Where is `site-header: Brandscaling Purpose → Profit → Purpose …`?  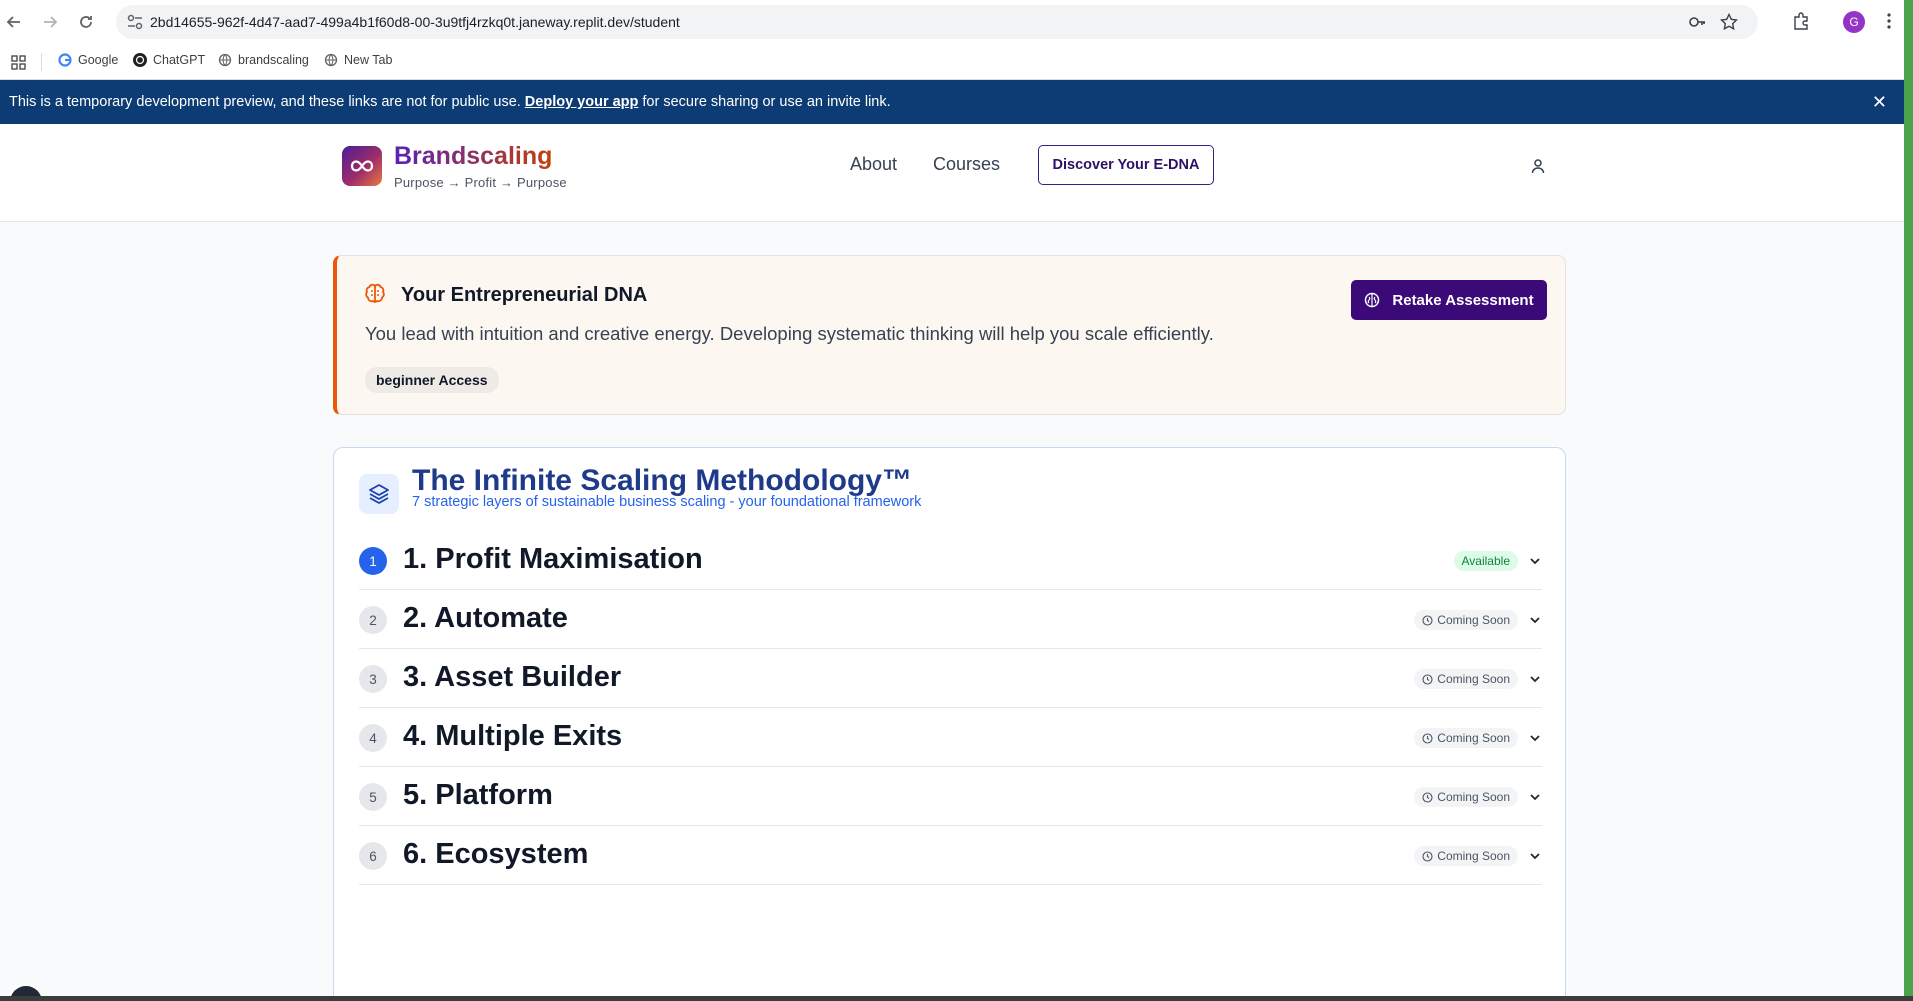
site-header: Brandscaling Purpose → Profit → Purpose … is located at coordinates (956, 173).